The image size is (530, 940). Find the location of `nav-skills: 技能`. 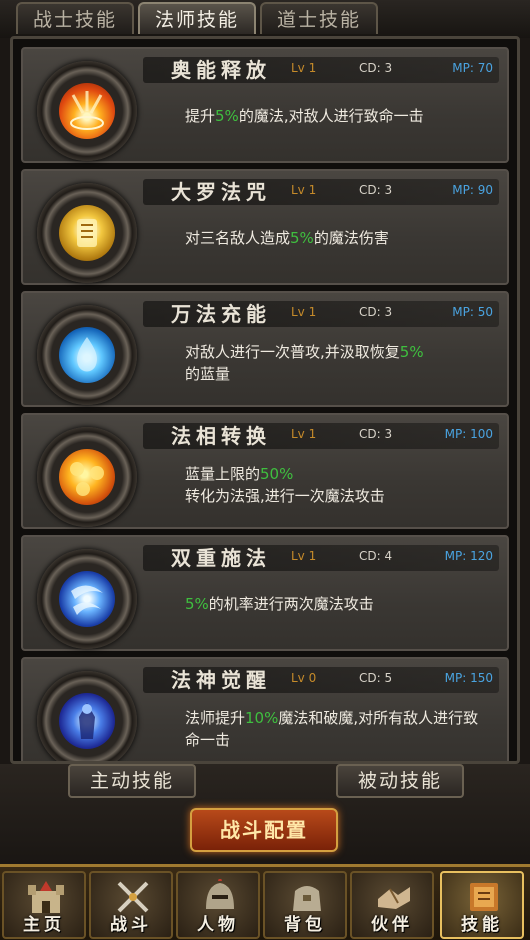

nav-skills: 技能 is located at coordinates (482, 905).